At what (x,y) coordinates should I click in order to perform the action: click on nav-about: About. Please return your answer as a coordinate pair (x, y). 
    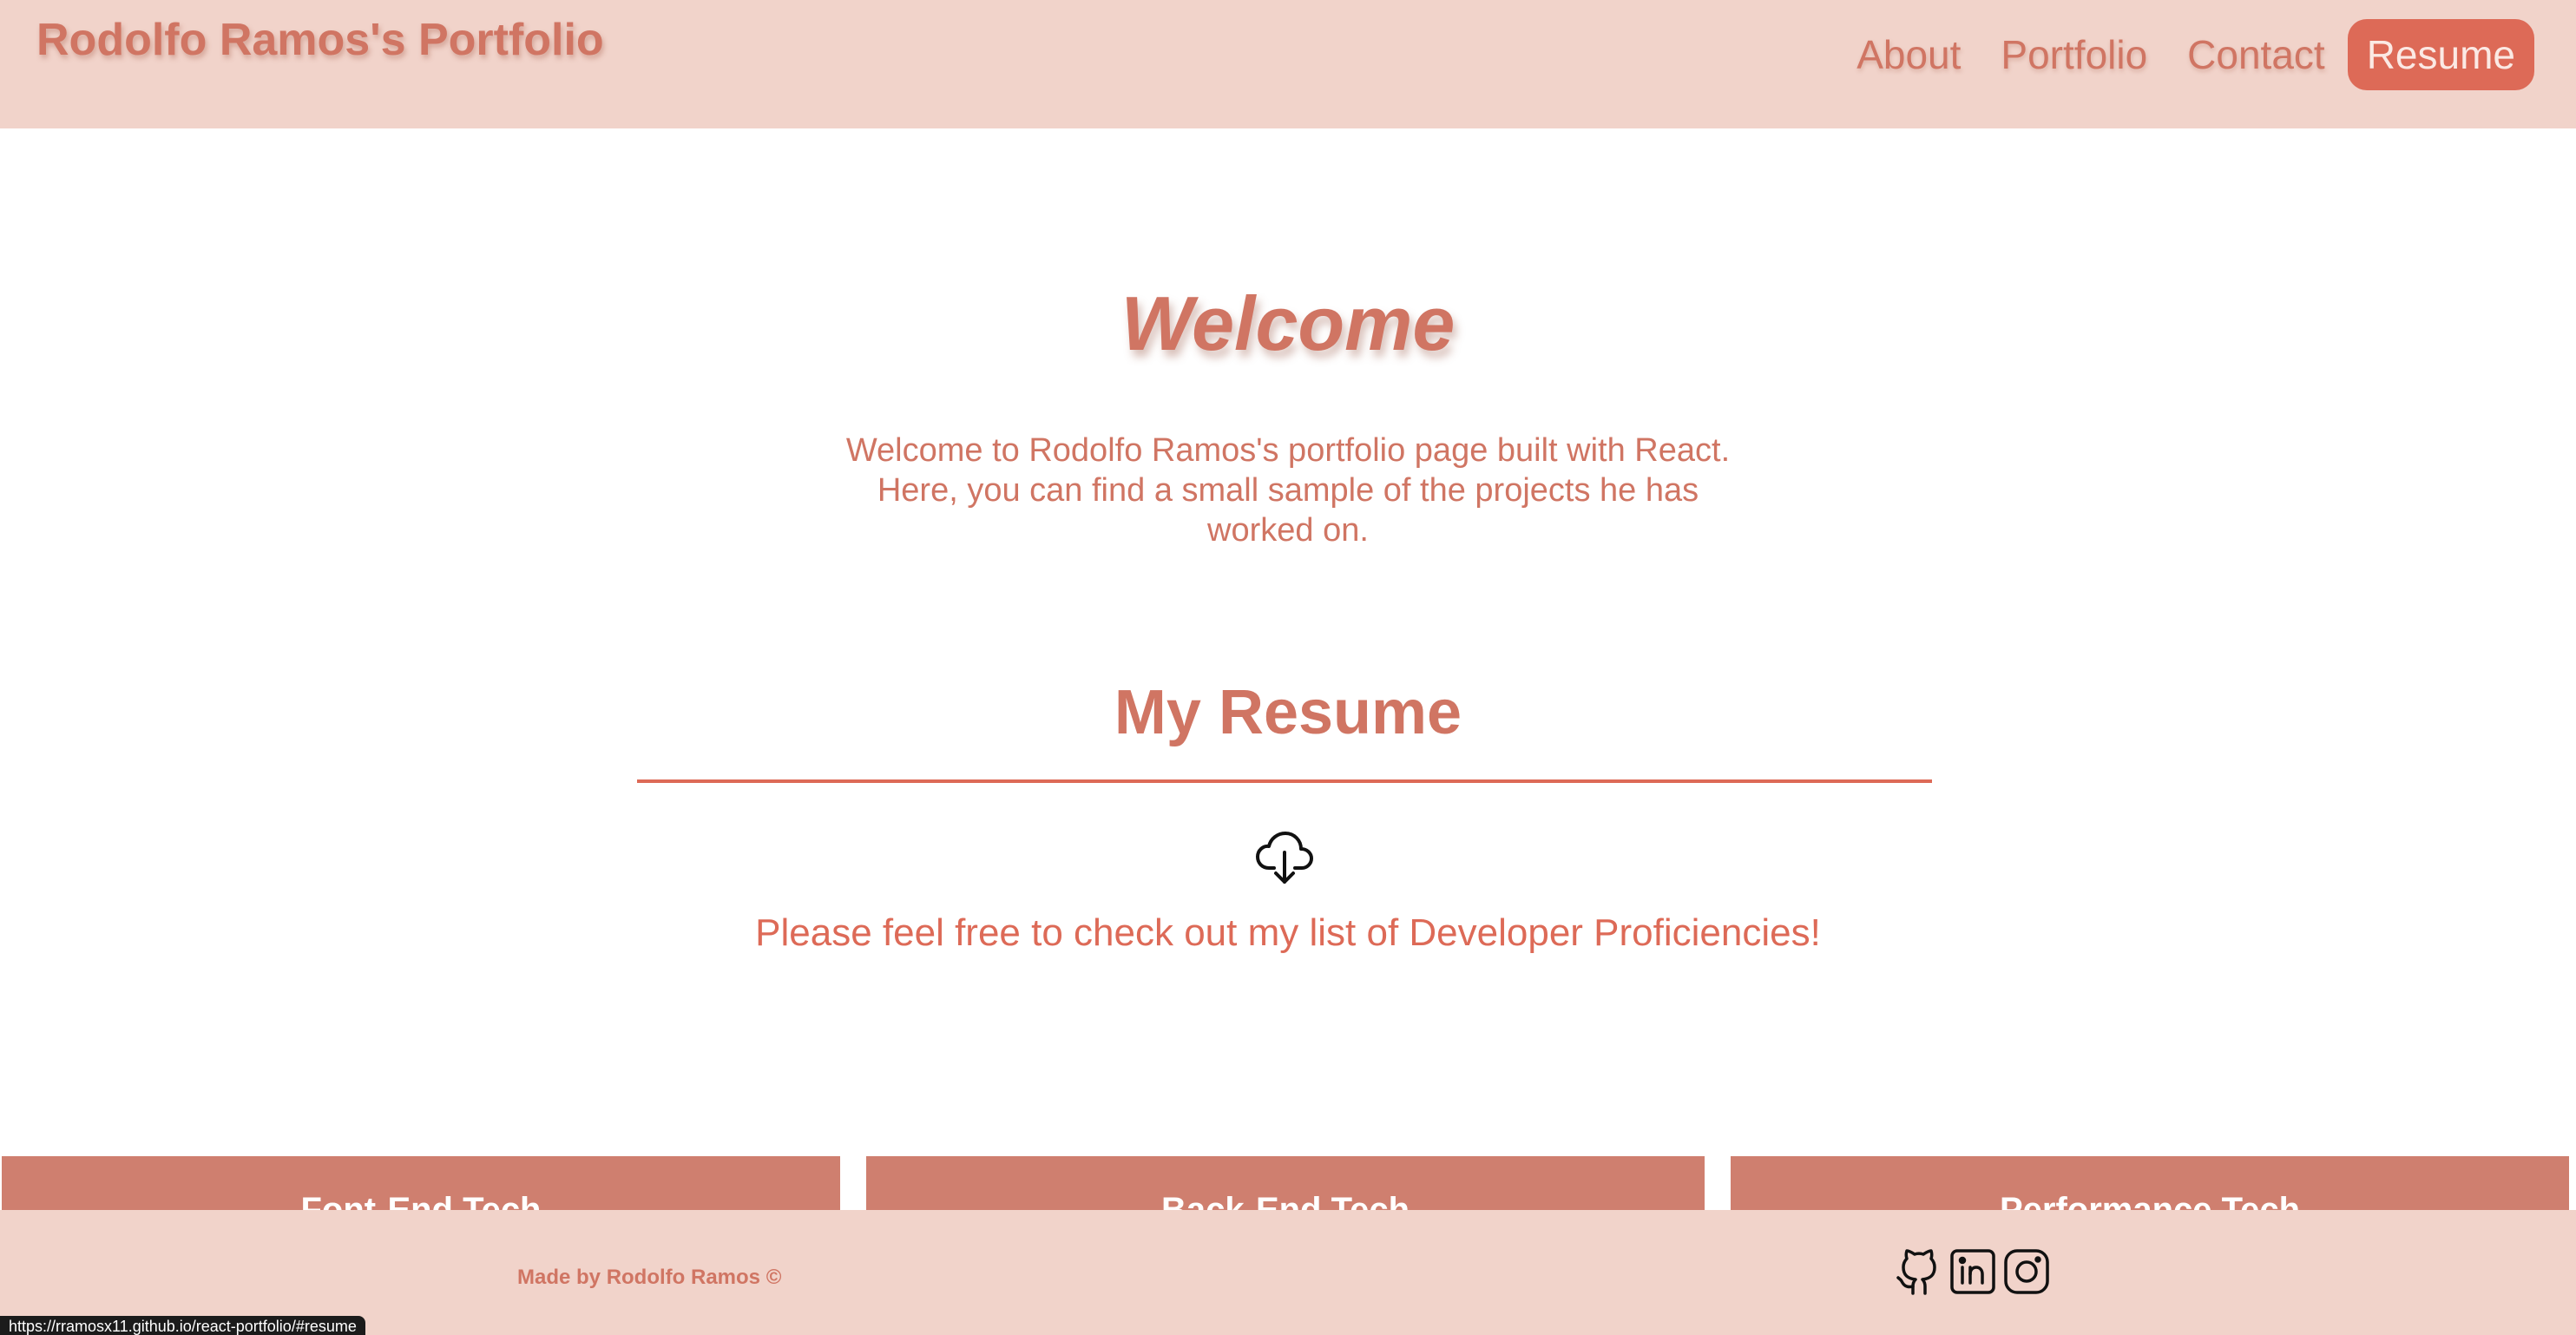
    Looking at the image, I should click on (1909, 54).